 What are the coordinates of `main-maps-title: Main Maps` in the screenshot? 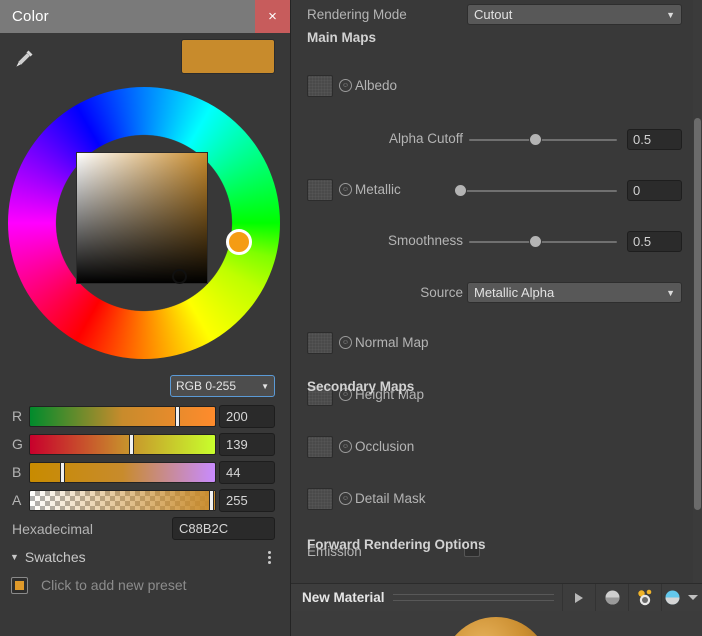 It's located at (342, 37).